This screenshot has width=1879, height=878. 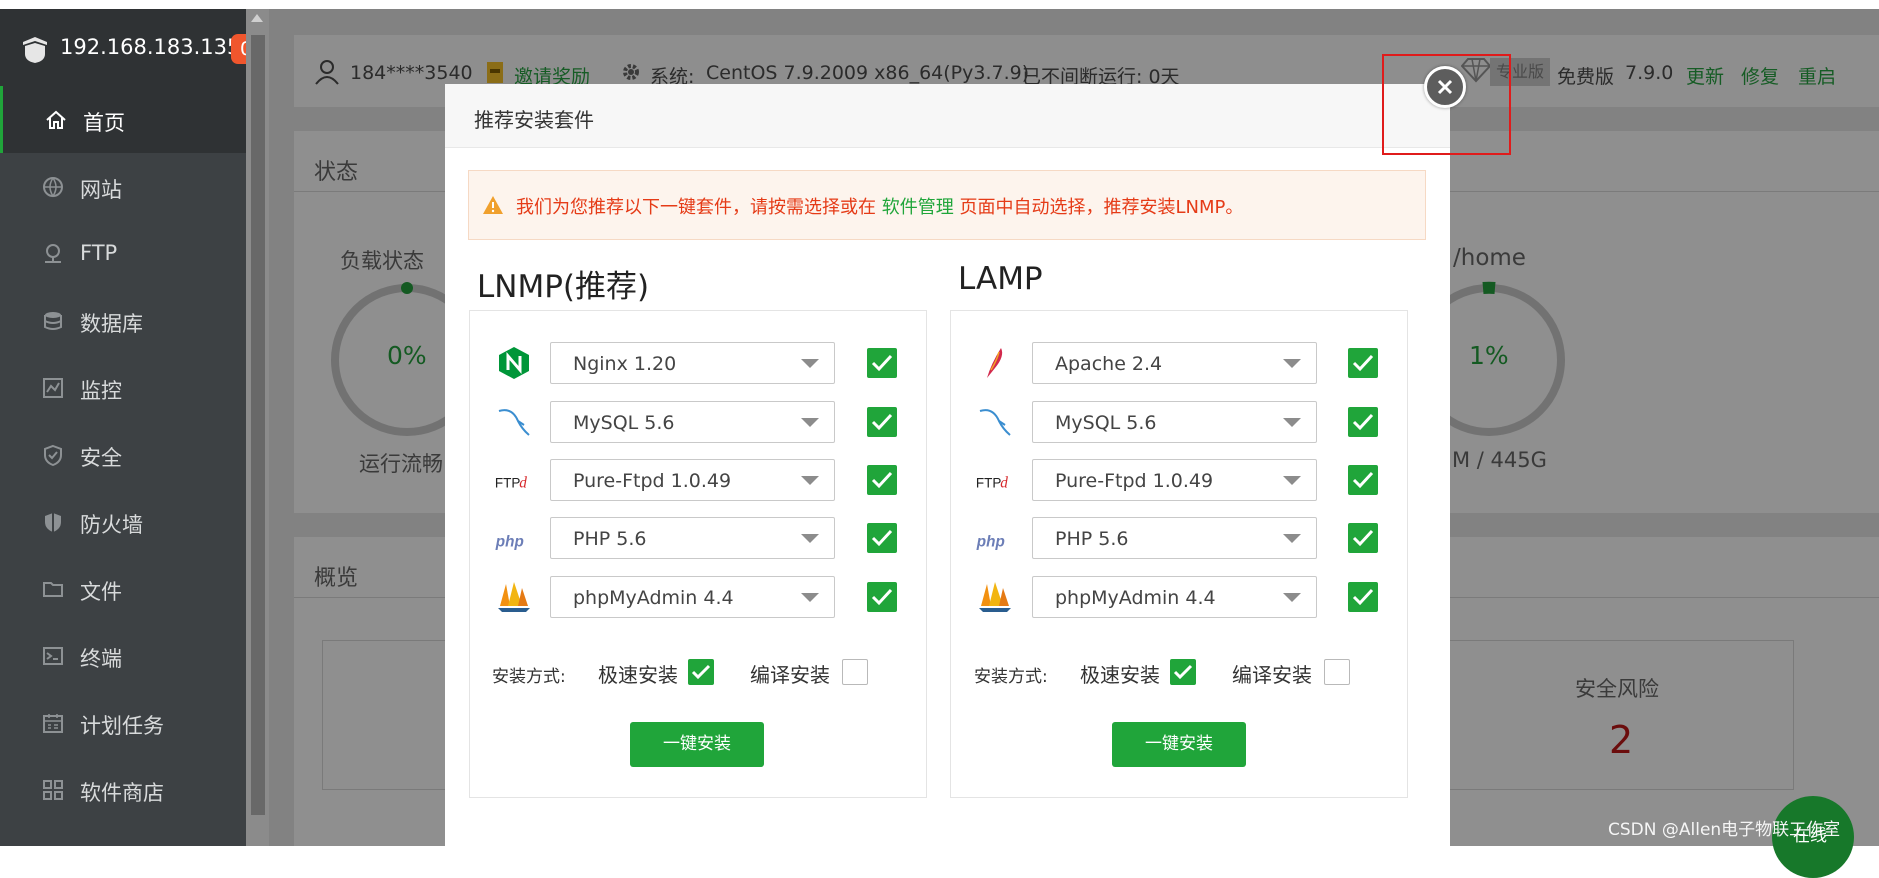 I want to click on repair-link: 修复, so click(x=1760, y=75).